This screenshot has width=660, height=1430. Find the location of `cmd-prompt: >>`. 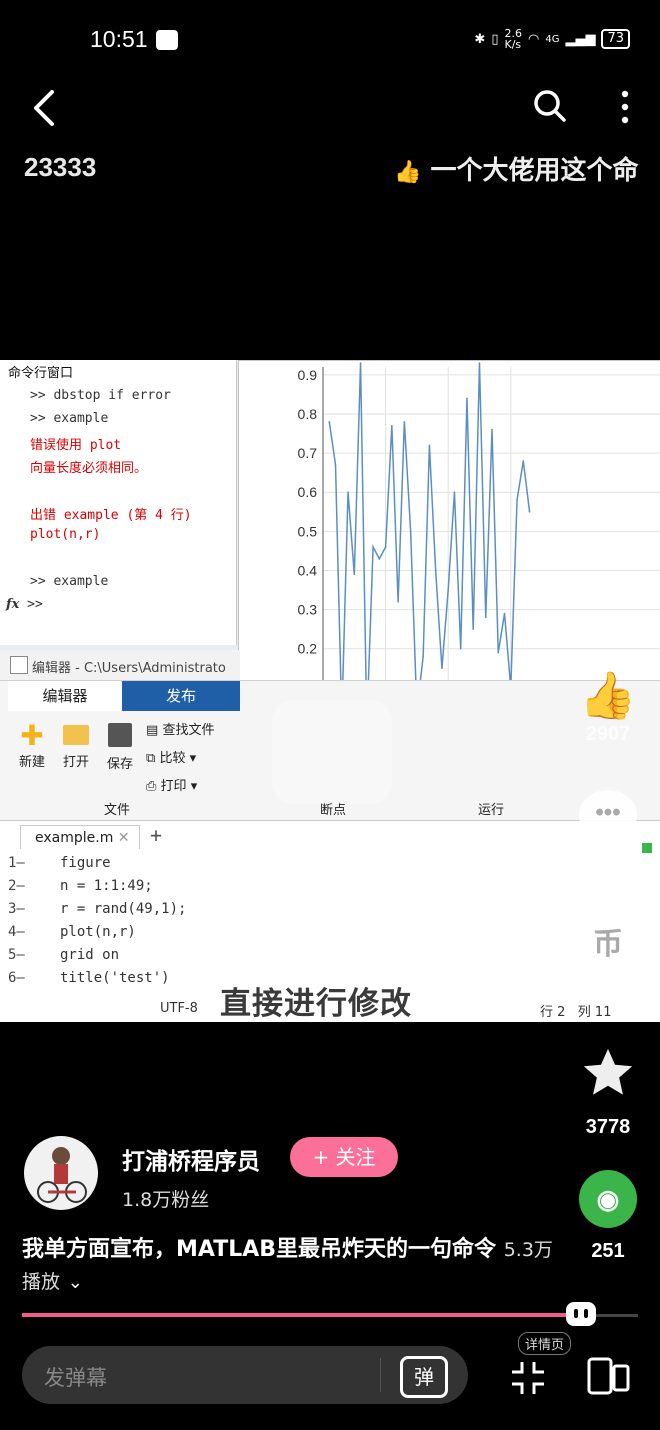

cmd-prompt: >> is located at coordinates (35, 604).